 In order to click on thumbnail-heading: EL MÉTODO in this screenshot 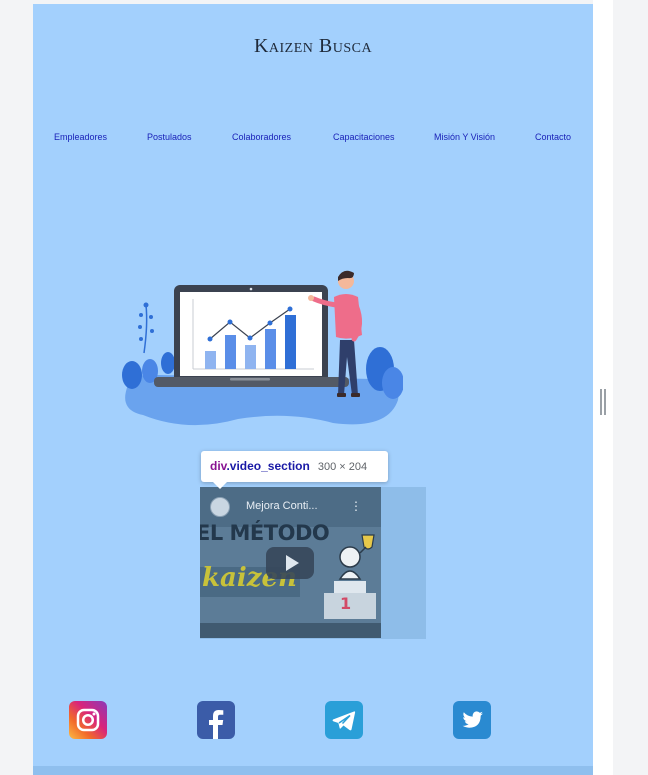, I will do `click(265, 533)`.